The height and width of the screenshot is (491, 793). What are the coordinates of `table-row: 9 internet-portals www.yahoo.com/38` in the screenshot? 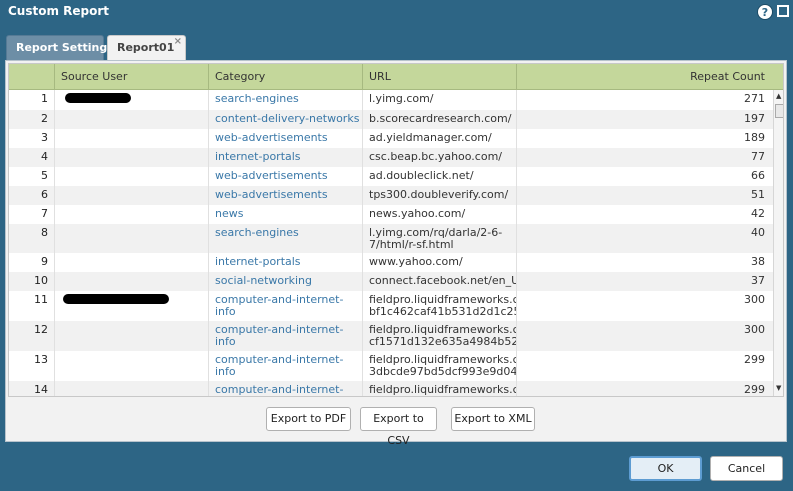 It's located at (391, 262).